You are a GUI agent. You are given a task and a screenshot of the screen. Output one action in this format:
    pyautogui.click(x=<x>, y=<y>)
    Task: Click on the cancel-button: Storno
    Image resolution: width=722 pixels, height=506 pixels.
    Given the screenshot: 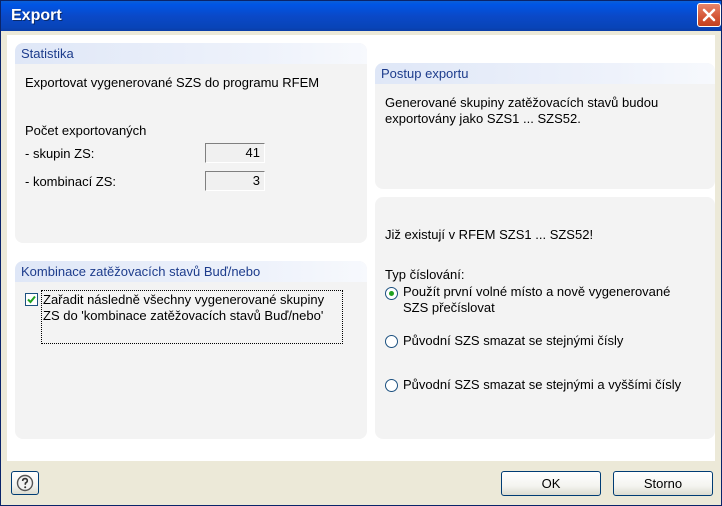 What is the action you would take?
    pyautogui.click(x=663, y=483)
    